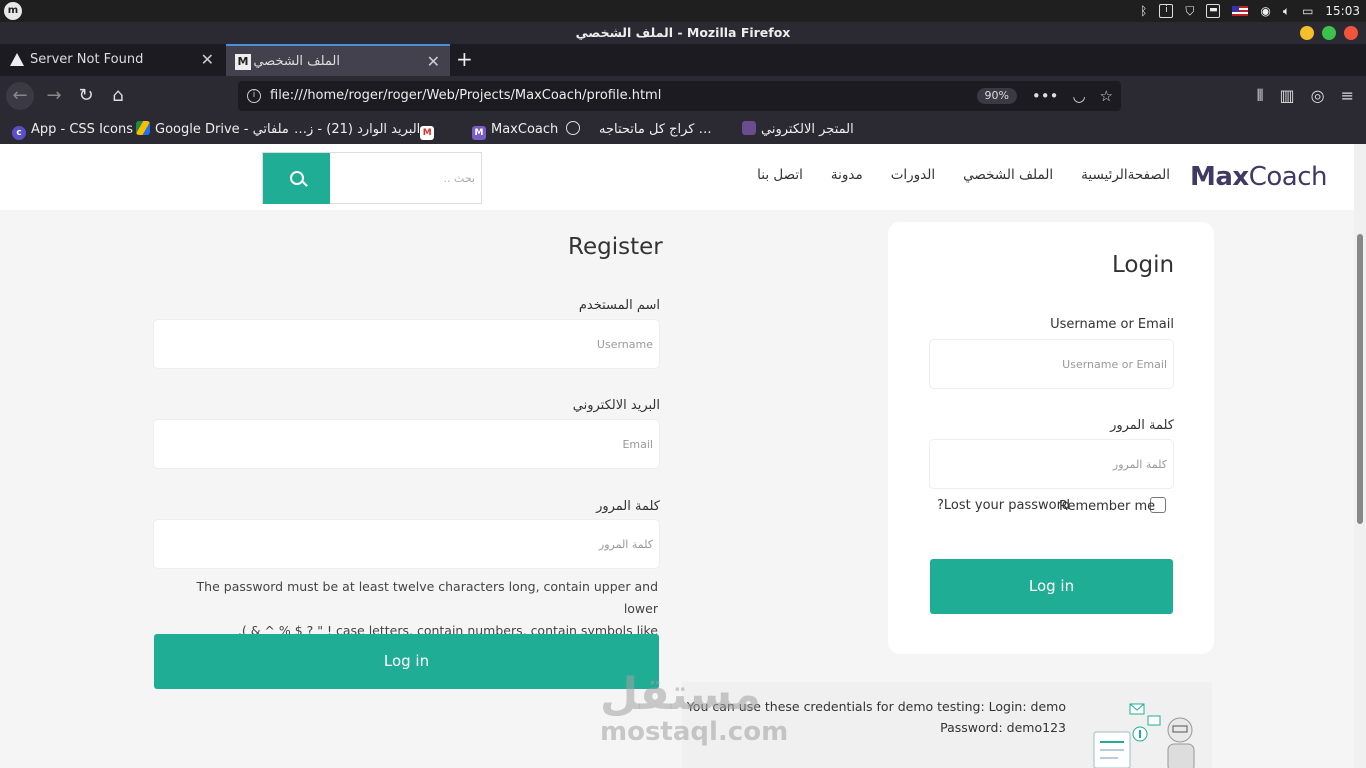 The width and height of the screenshot is (1366, 768). Describe the element at coordinates (1106, 96) in the screenshot. I see `bookmark-star-icon: ☆` at that location.